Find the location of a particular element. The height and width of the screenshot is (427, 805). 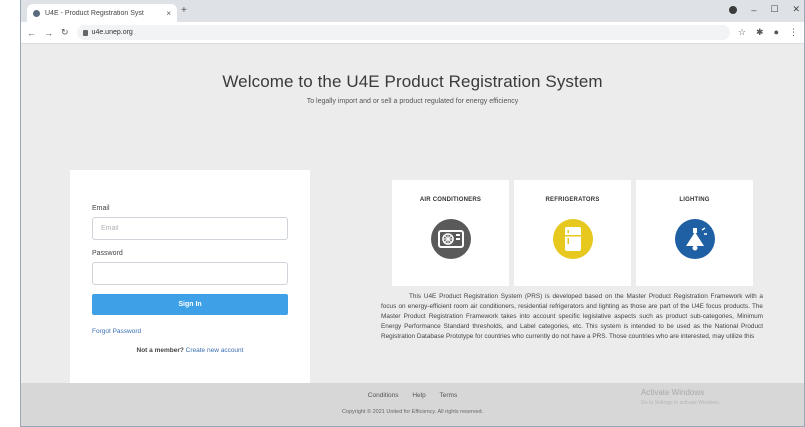

footer-link-conditions: Conditions is located at coordinates (383, 395).